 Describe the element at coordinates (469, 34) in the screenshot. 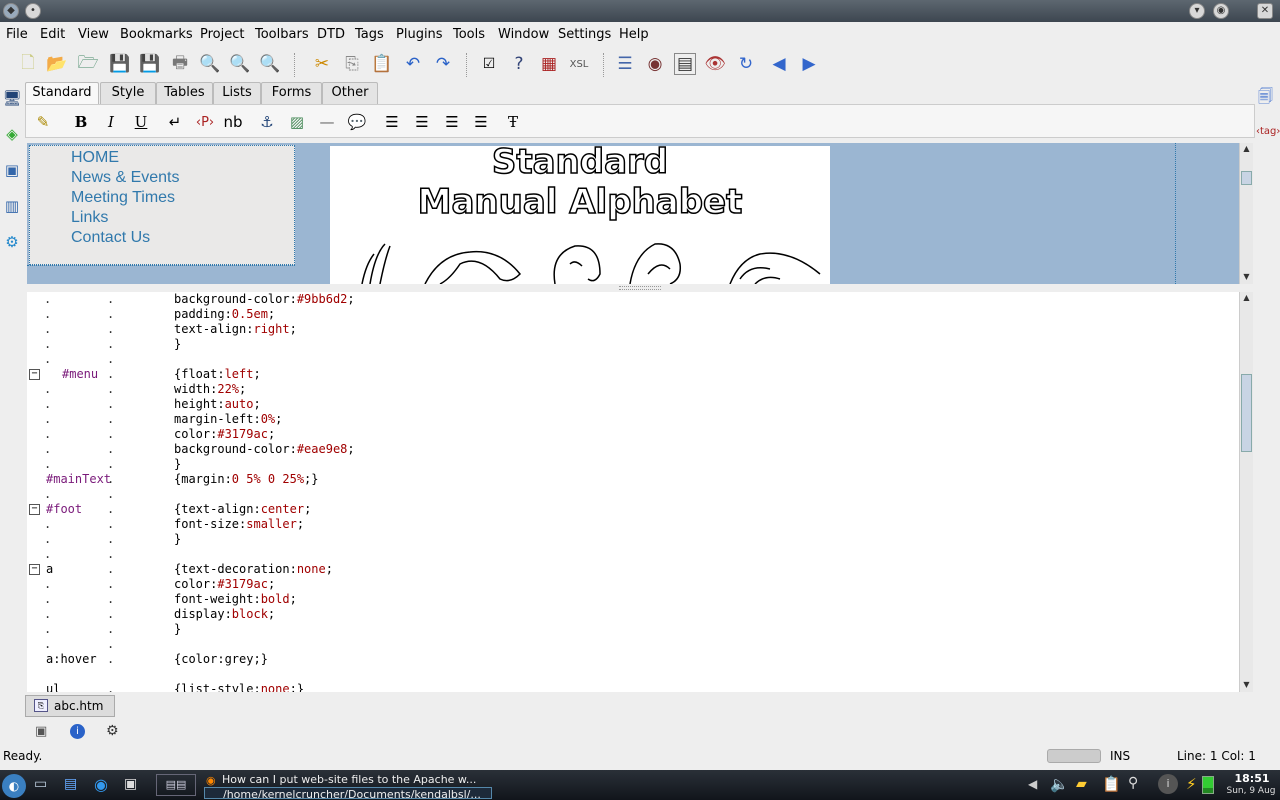

I see `menu-tools: Tools` at that location.